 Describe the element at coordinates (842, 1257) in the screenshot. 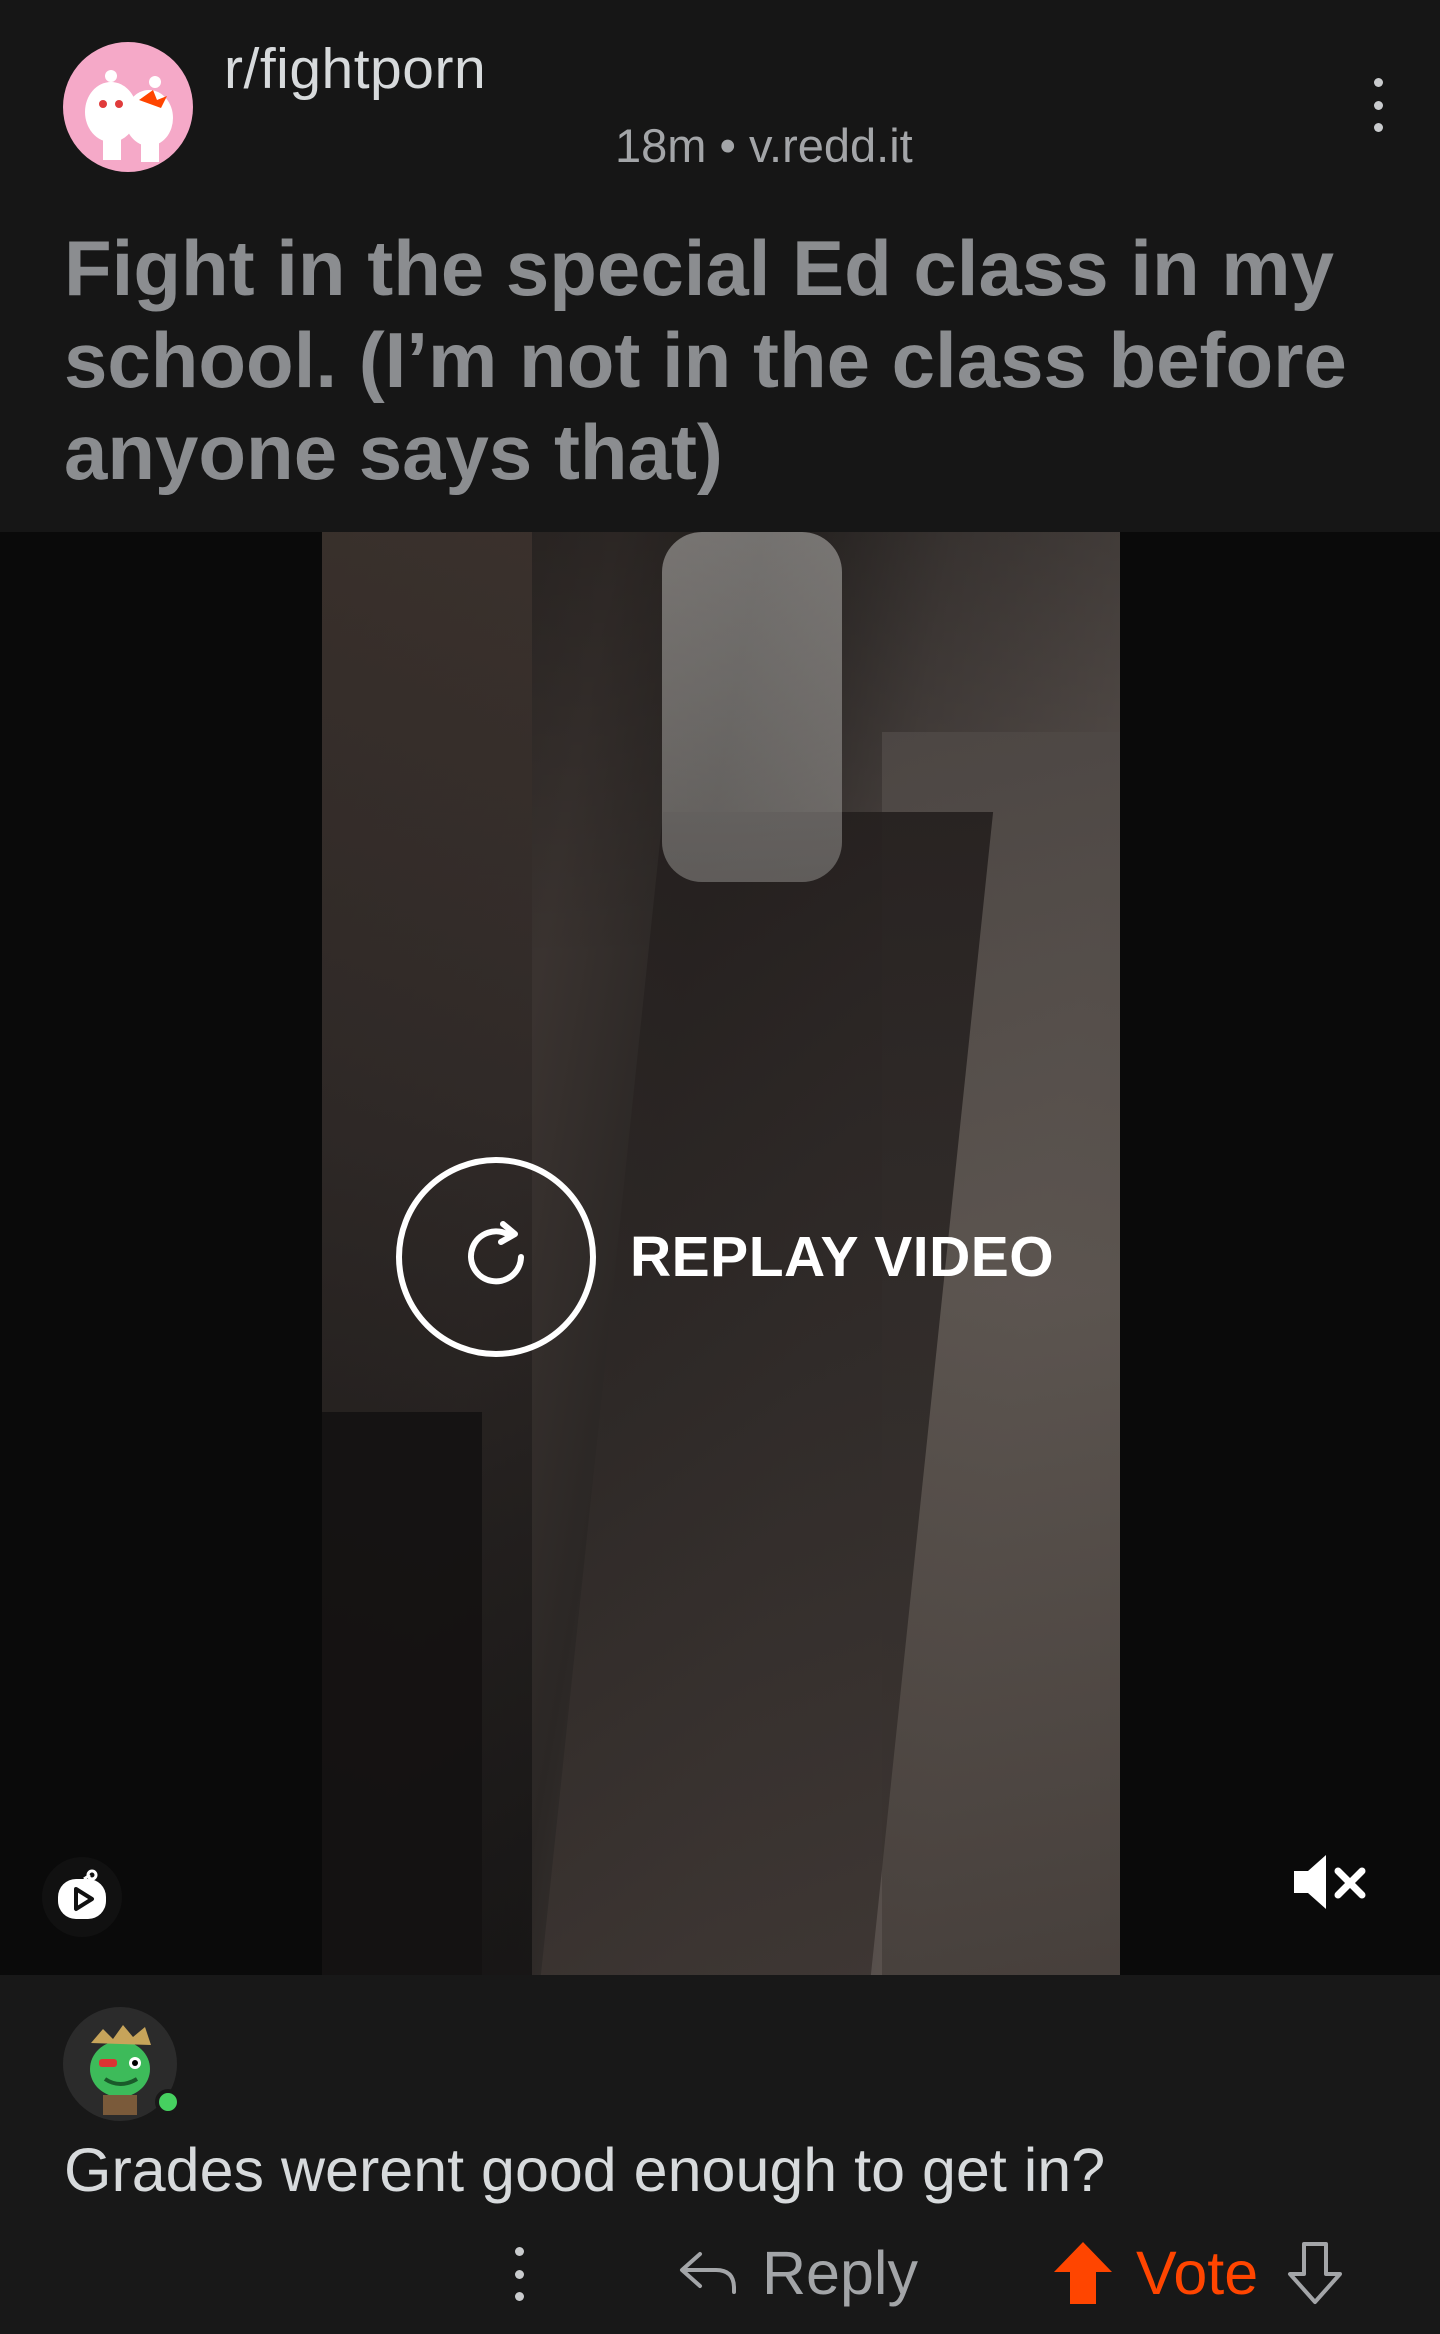

I see `replay-label: REPLAY VIDEO` at that location.